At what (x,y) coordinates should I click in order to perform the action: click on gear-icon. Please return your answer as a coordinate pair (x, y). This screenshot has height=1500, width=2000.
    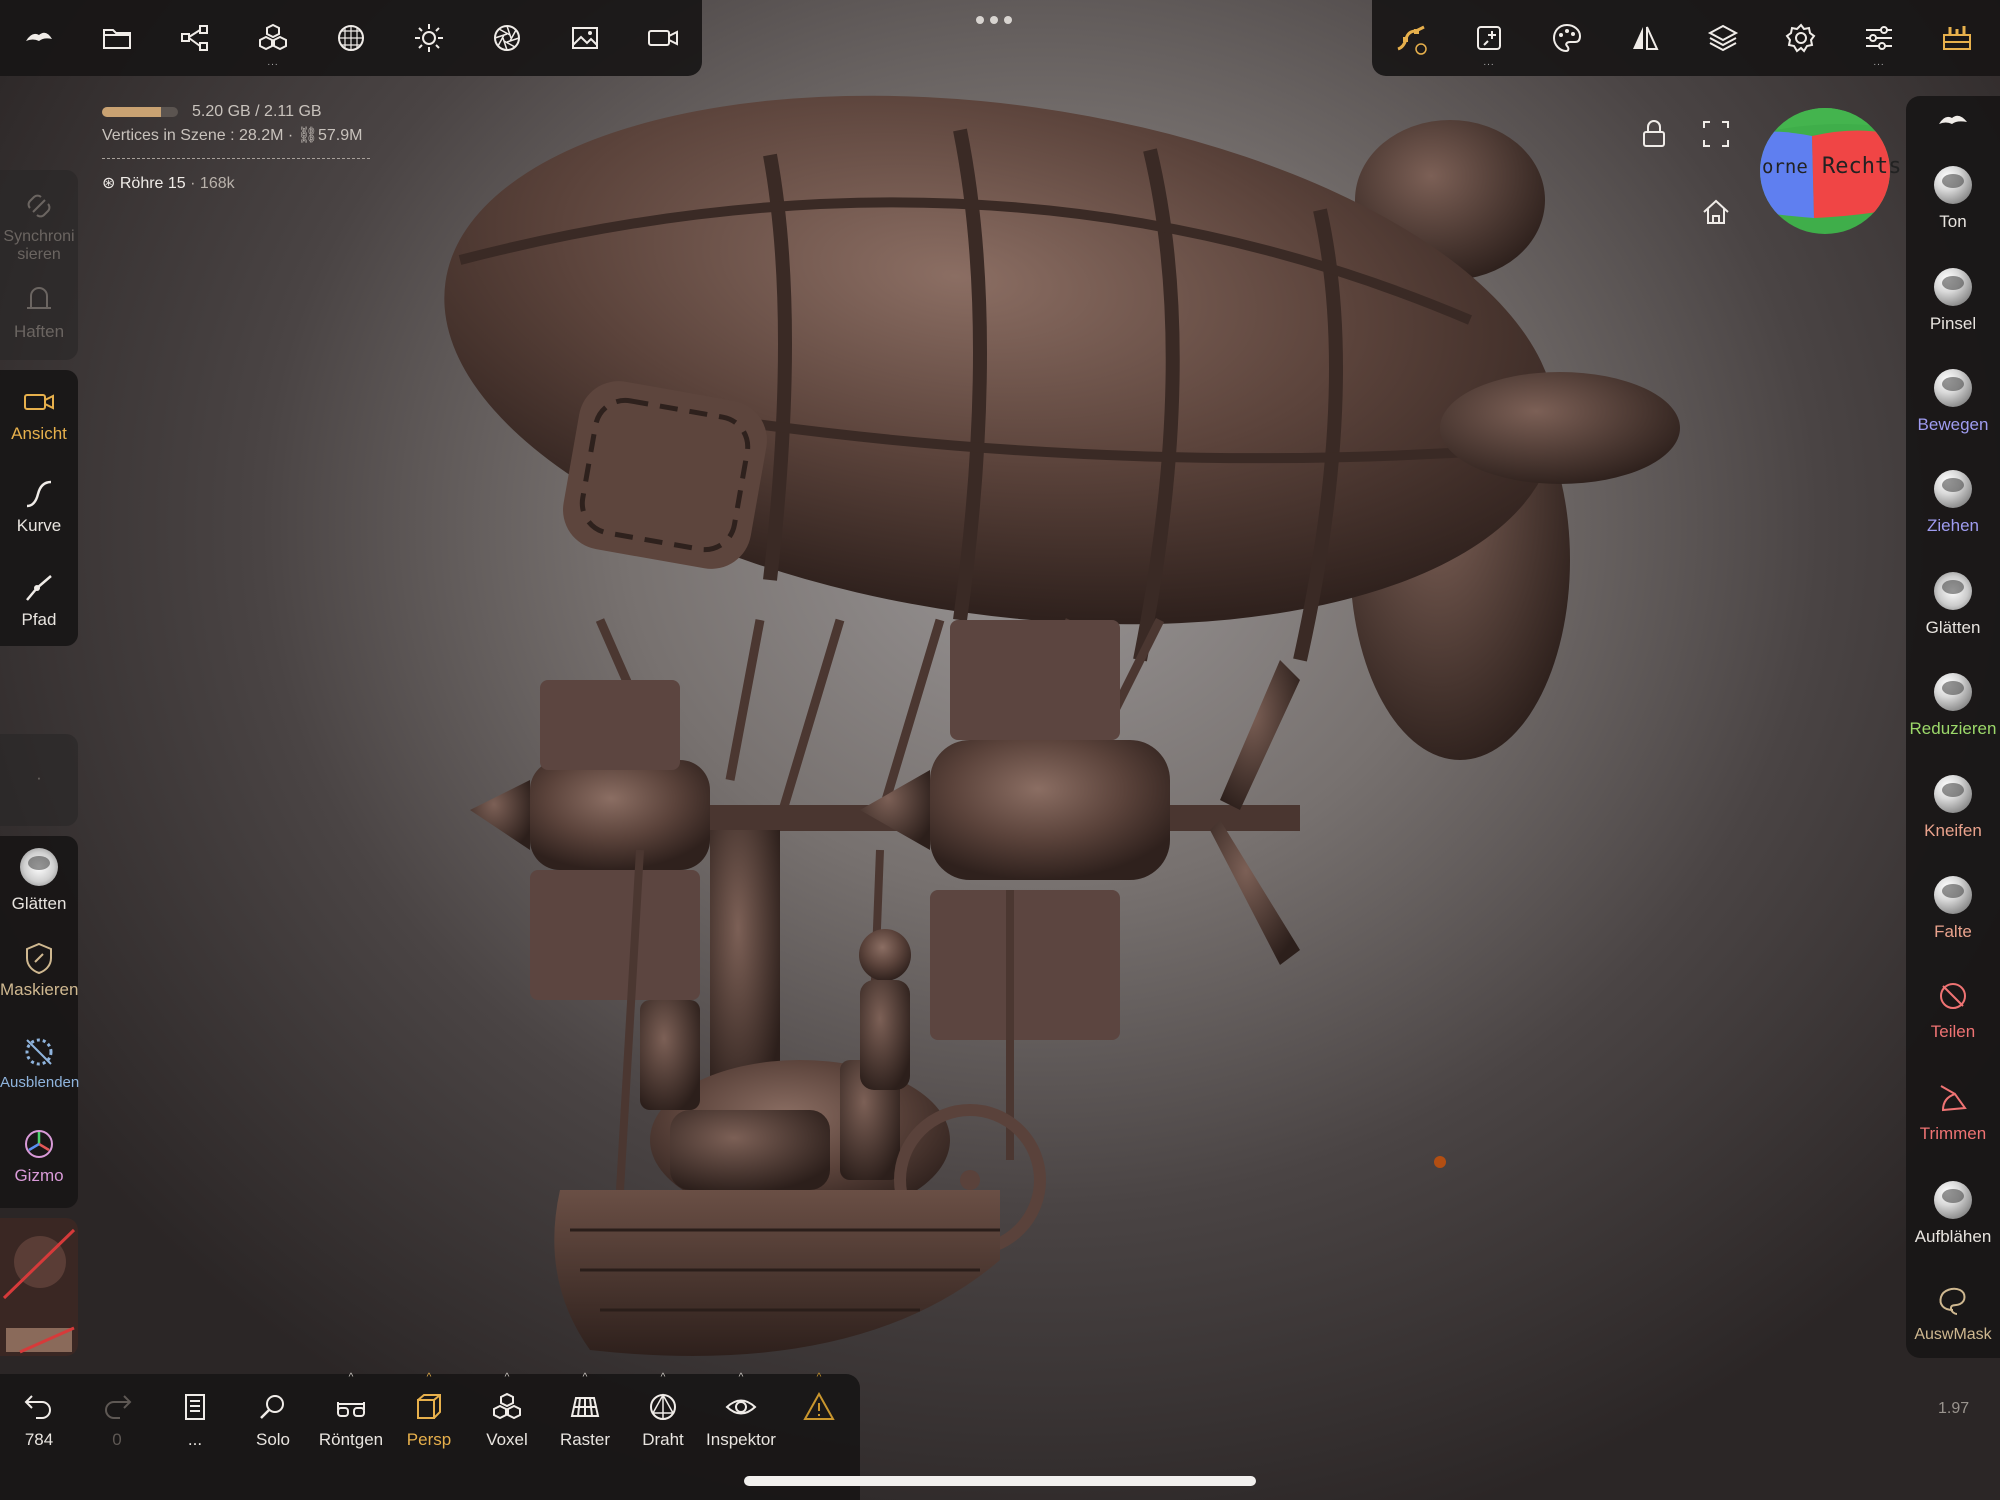
    Looking at the image, I should click on (1801, 38).